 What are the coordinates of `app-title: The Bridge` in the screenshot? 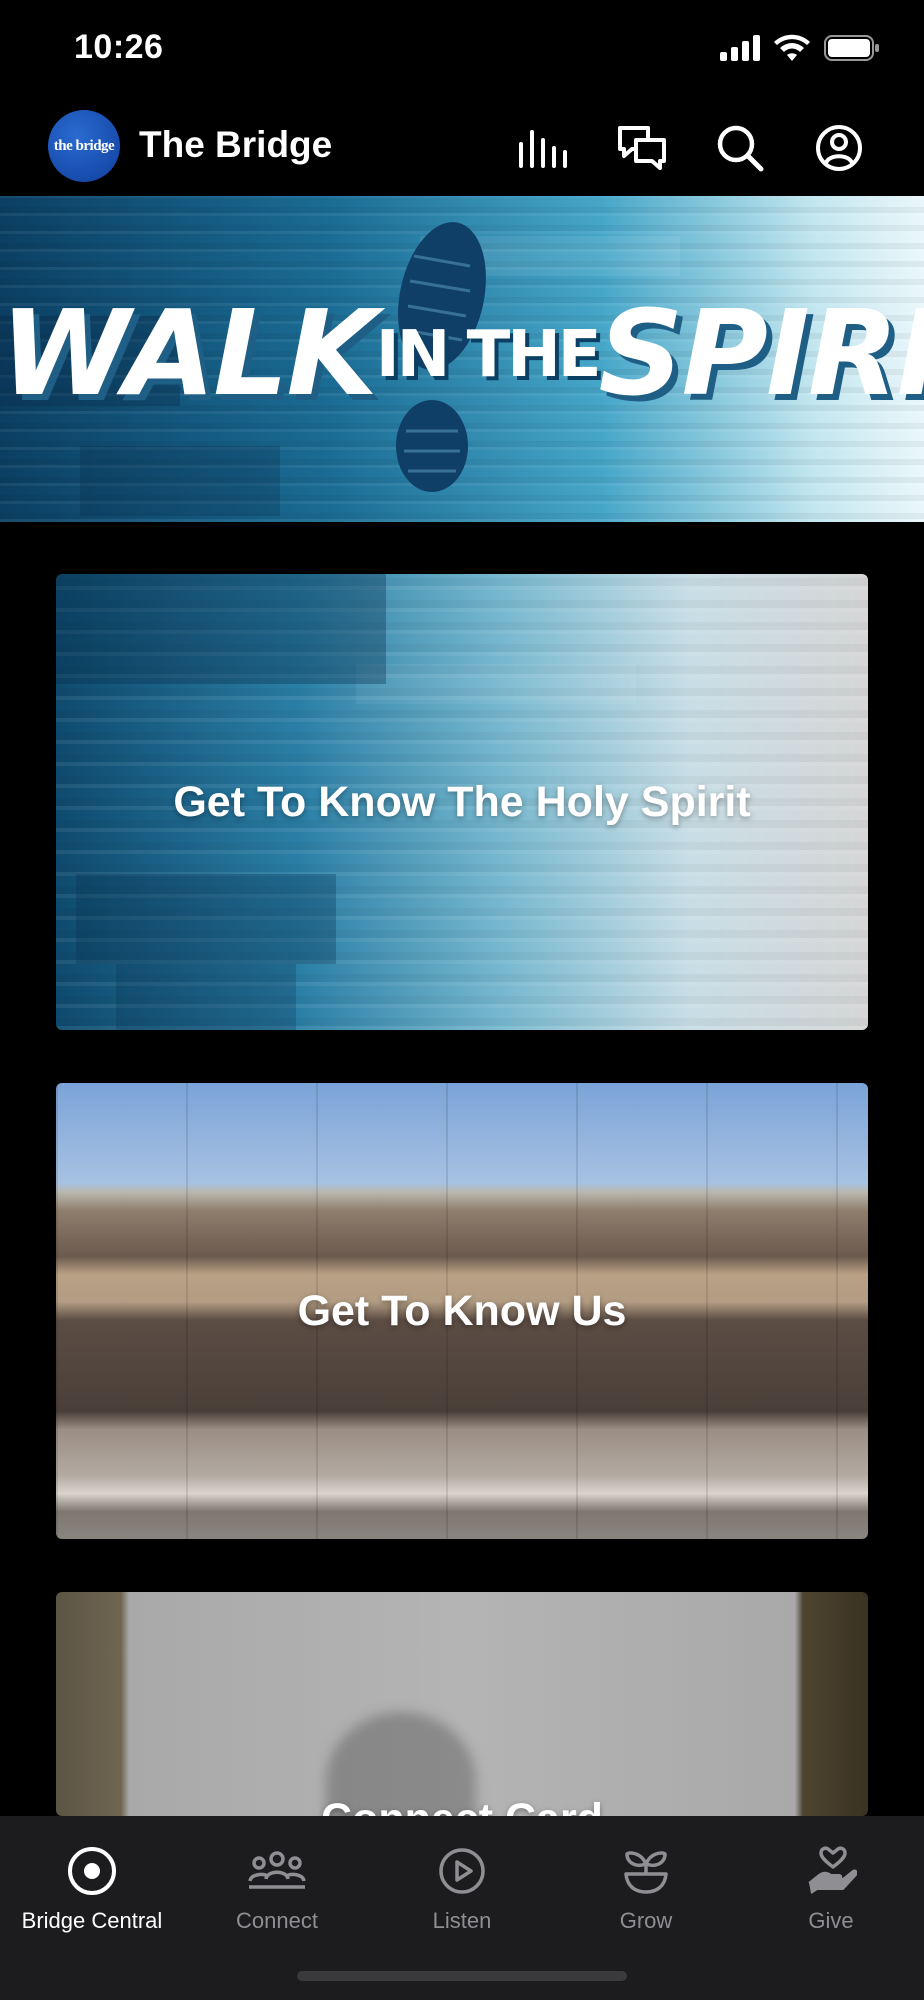 It's located at (236, 144).